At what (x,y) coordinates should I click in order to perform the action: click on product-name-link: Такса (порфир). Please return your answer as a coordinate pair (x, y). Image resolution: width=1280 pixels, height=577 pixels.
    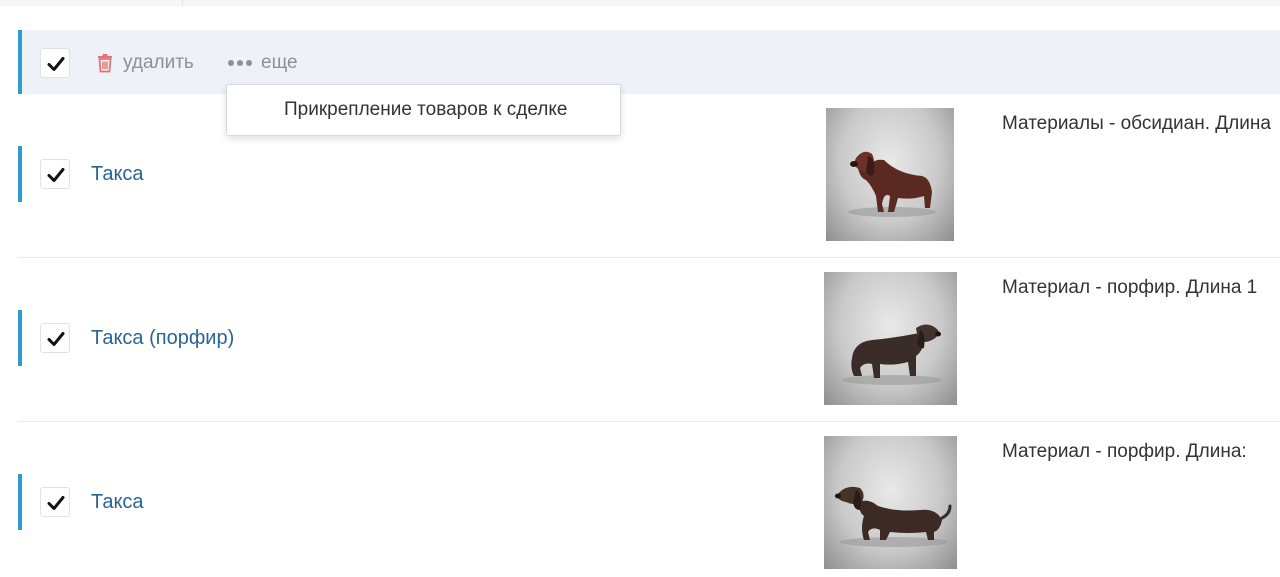
    Looking at the image, I should click on (162, 338).